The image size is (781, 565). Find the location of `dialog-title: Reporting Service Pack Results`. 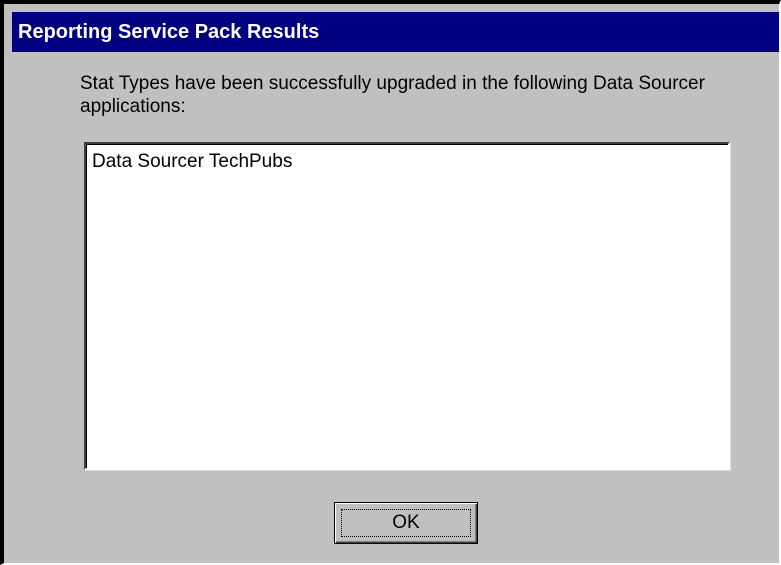

dialog-title: Reporting Service Pack Results is located at coordinates (169, 32).